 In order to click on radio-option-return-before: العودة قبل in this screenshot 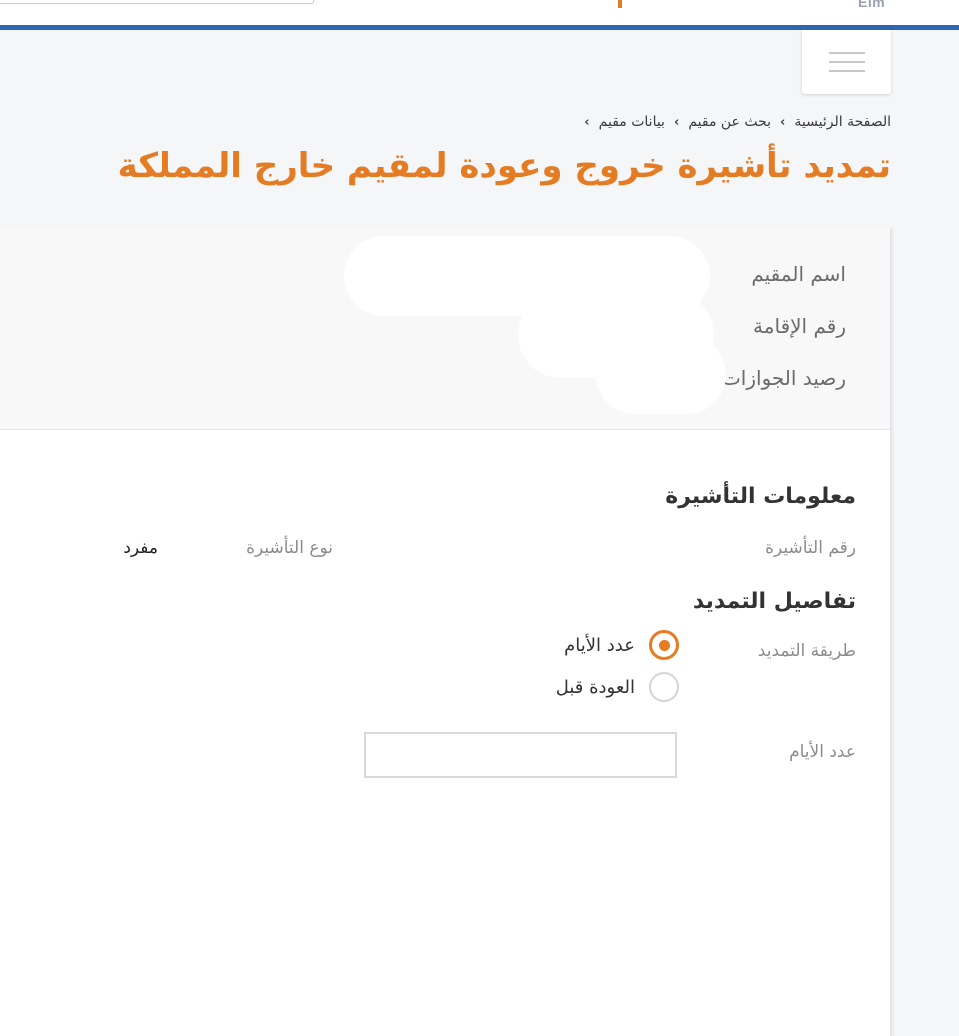, I will do `click(617, 687)`.